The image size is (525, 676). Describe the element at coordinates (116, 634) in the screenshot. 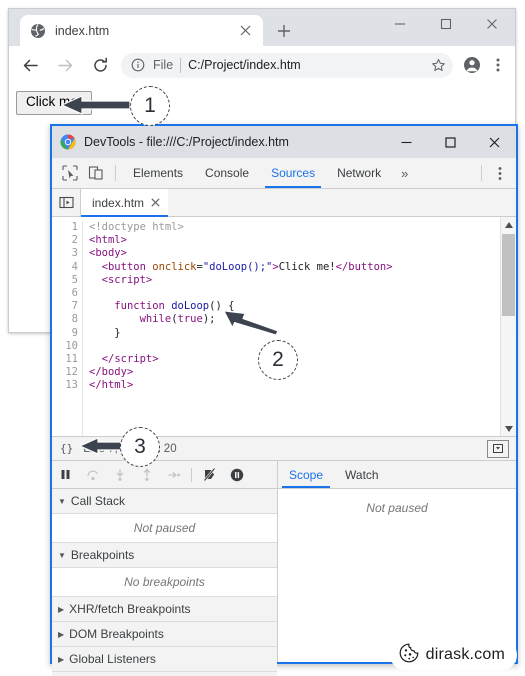

I see `section-label: DOM Breakpoints` at that location.